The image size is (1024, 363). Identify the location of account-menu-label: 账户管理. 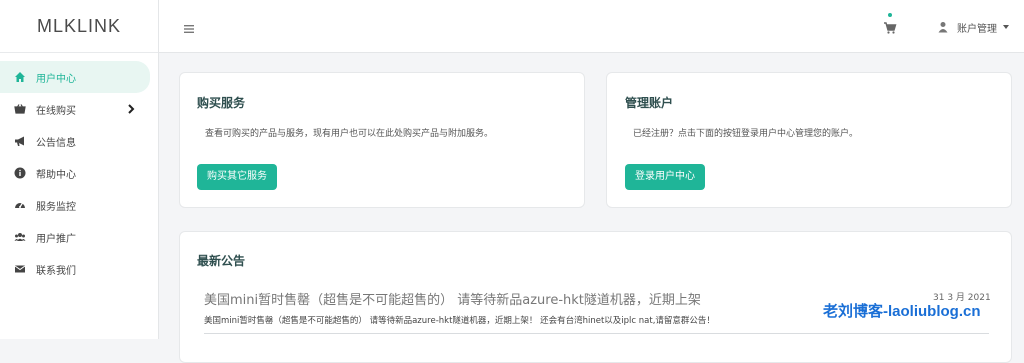
(977, 29).